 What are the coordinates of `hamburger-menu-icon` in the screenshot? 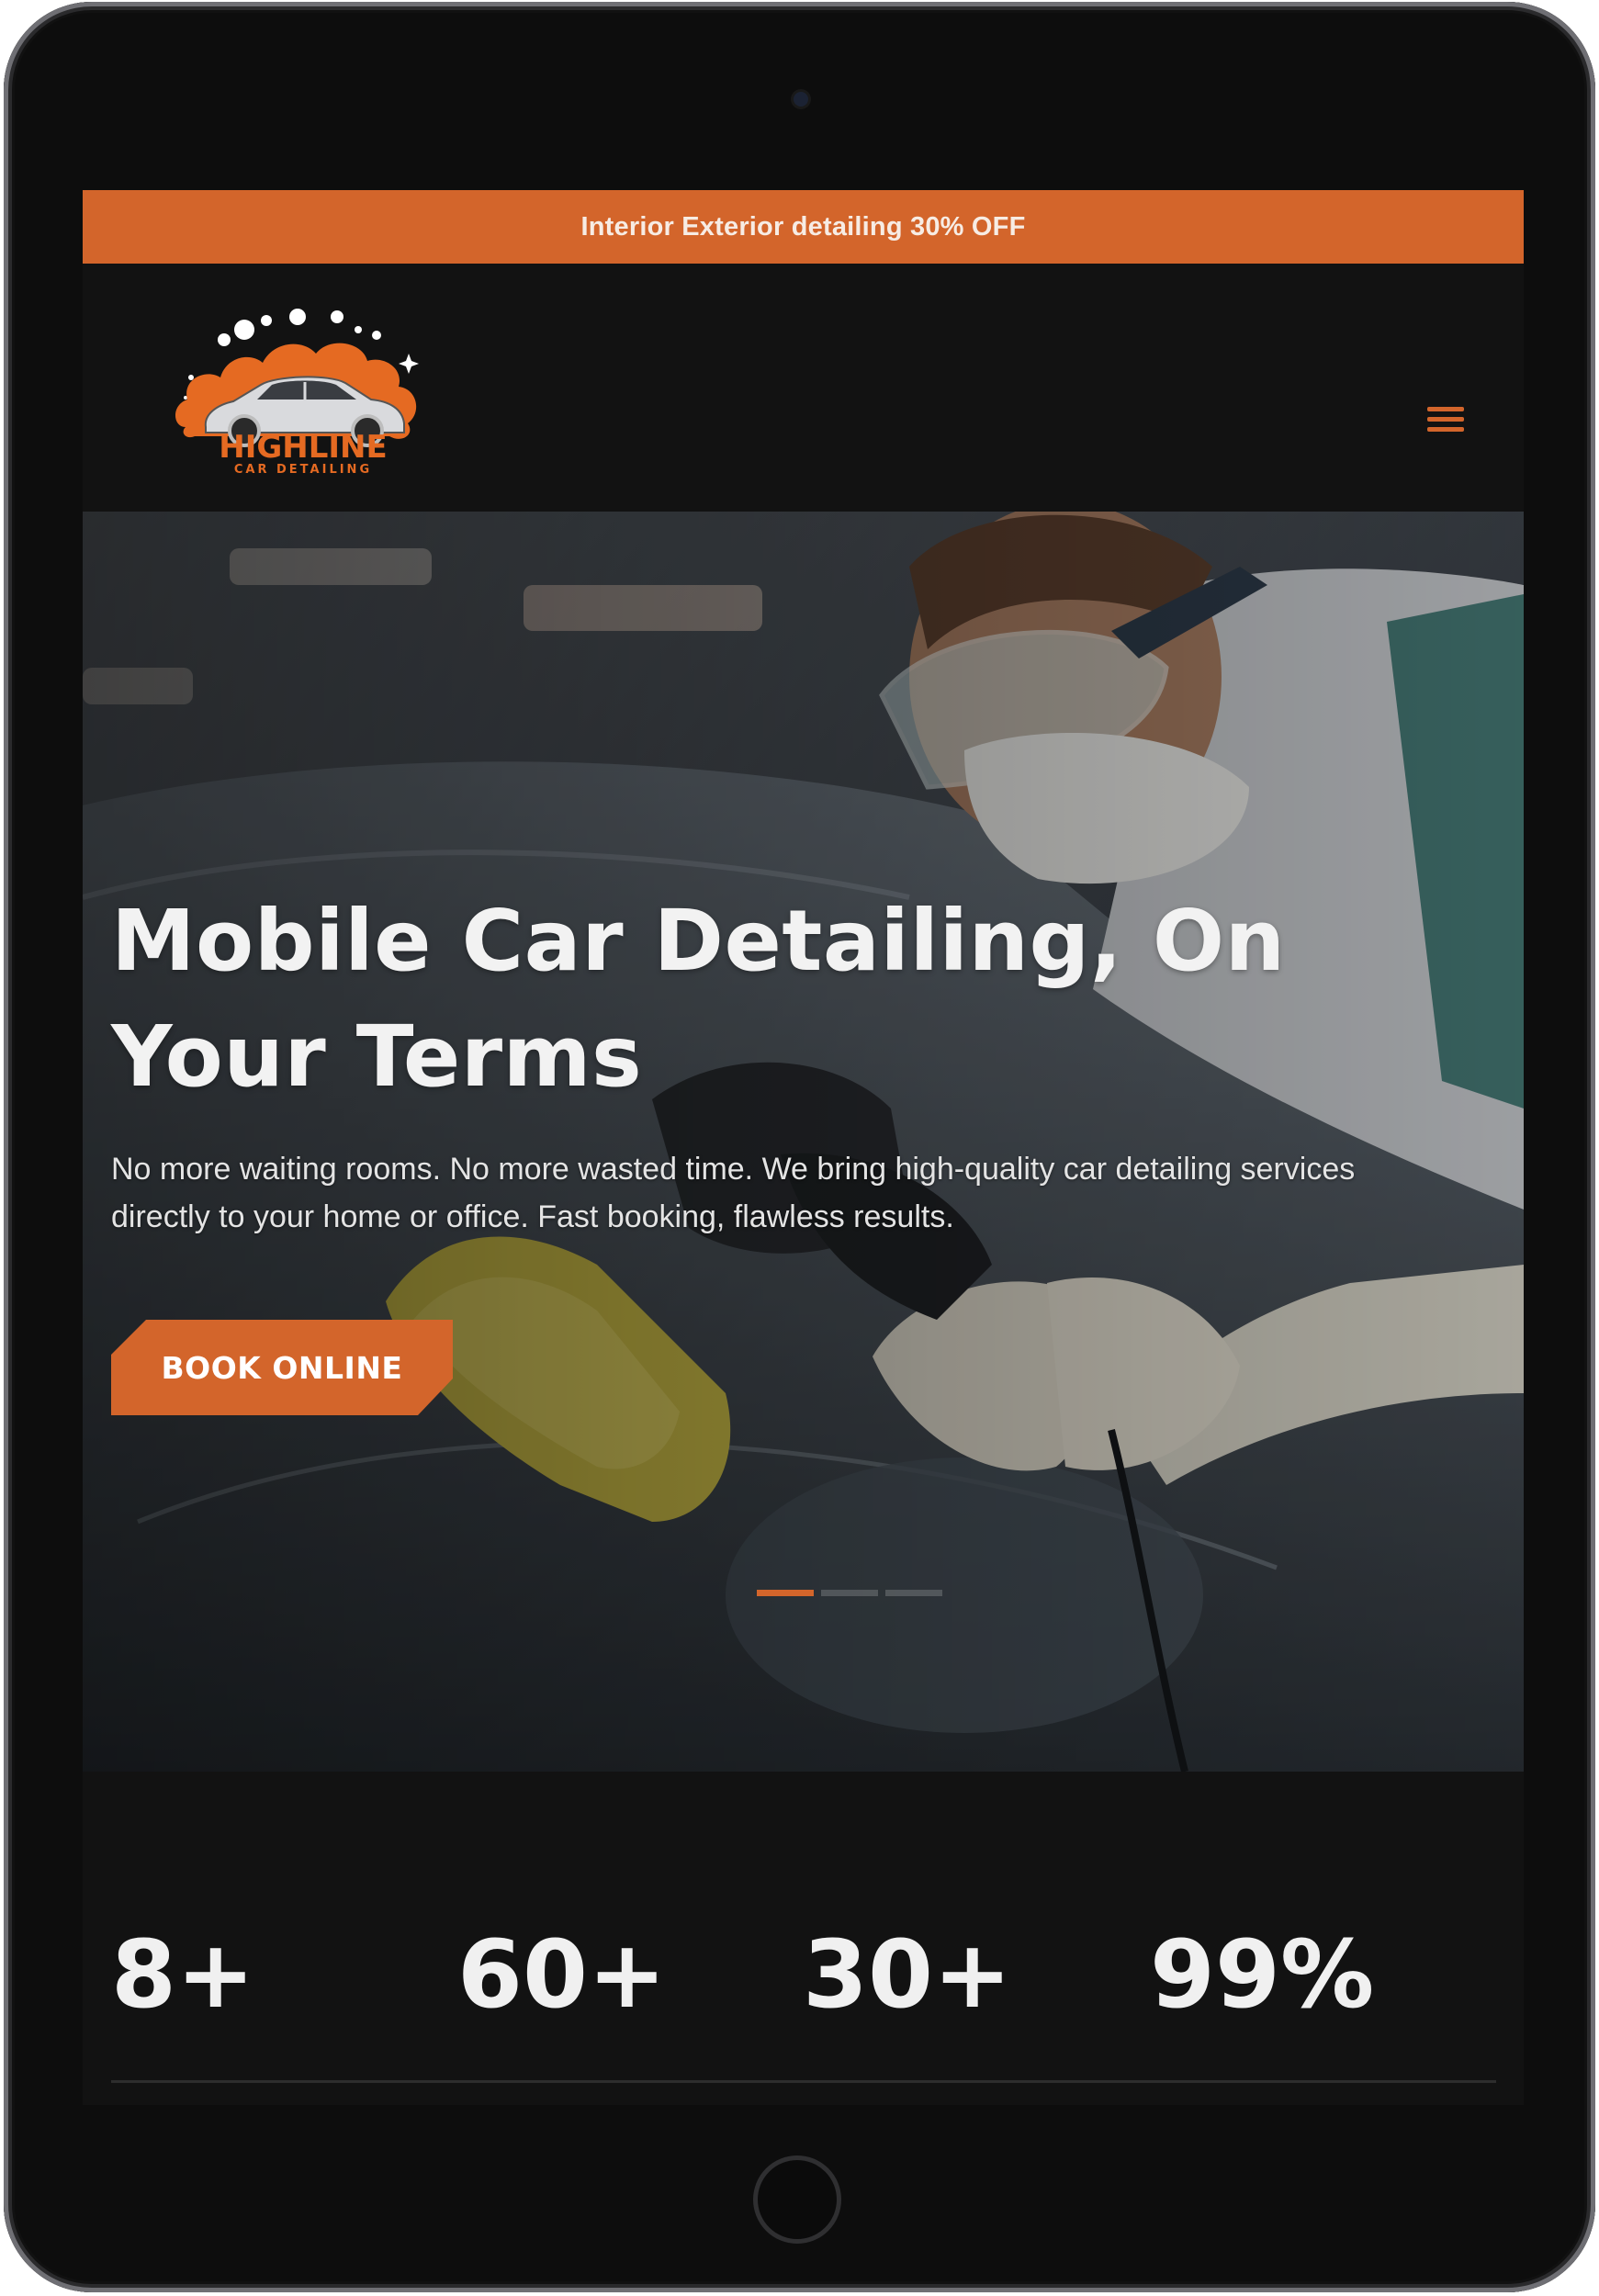 It's located at (1445, 419).